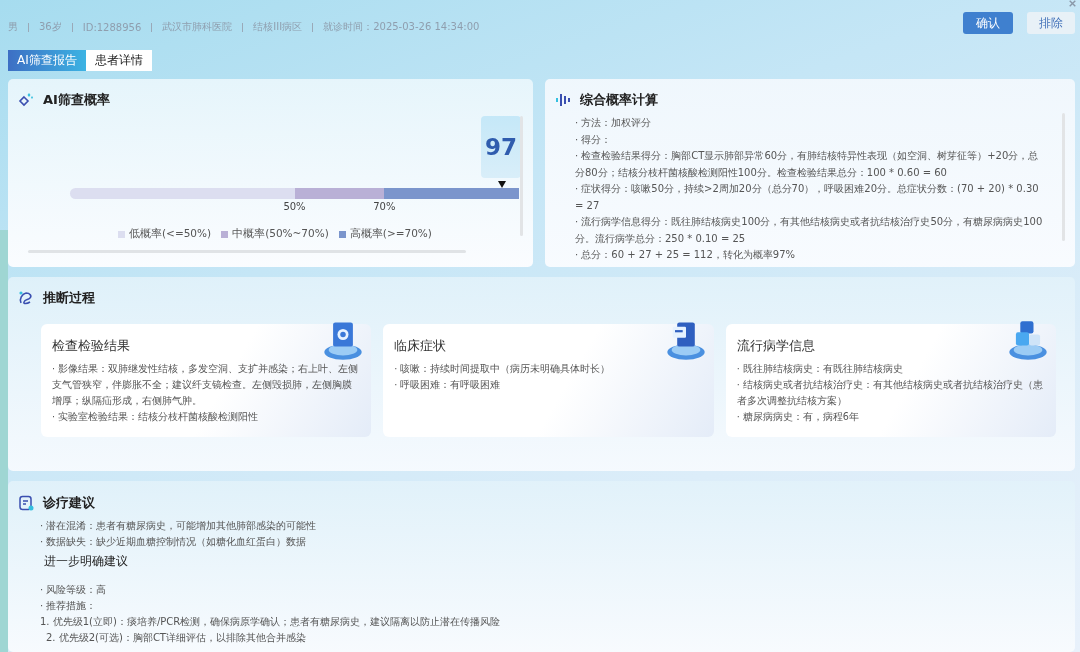  I want to click on finding-line: · 既往肺结核病史：有既往肺结核病史, so click(820, 369).